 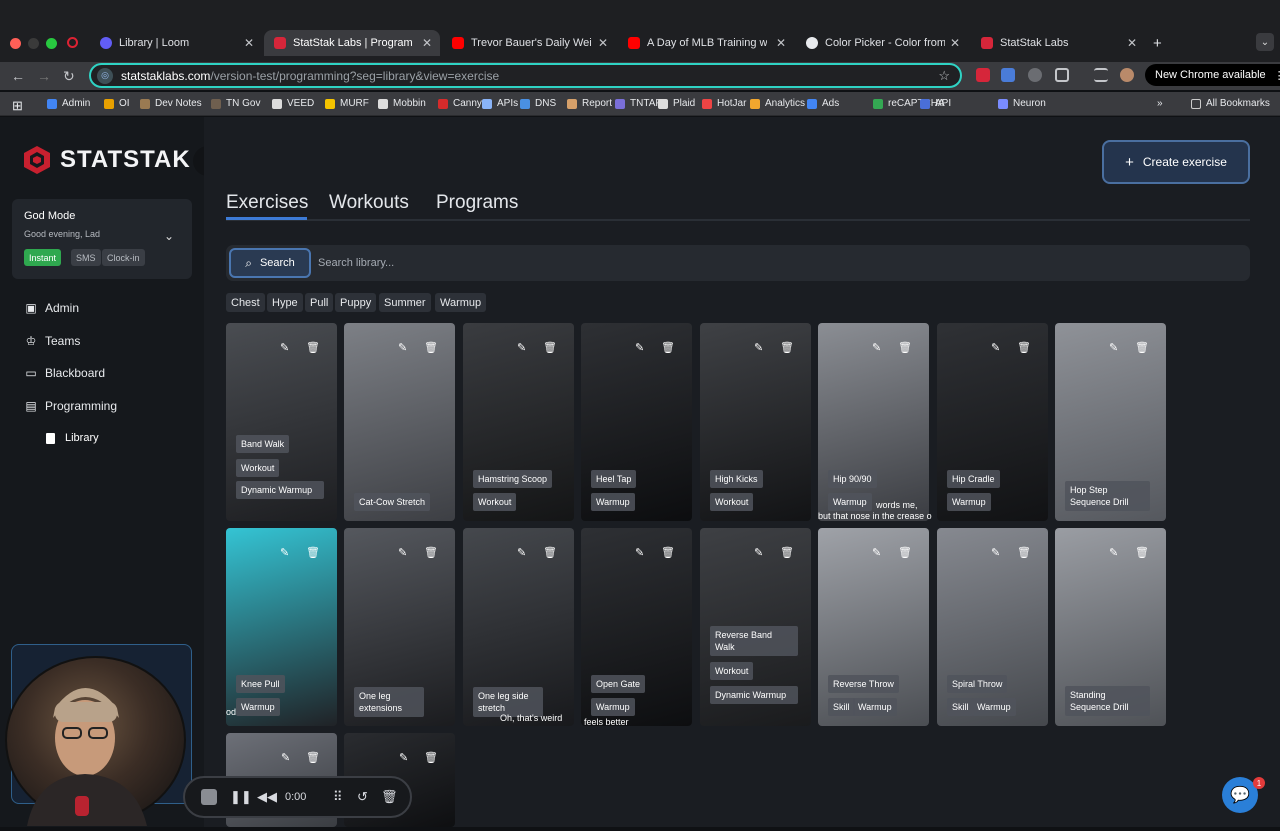 I want to click on exercise-tag: Workout, so click(x=258, y=468).